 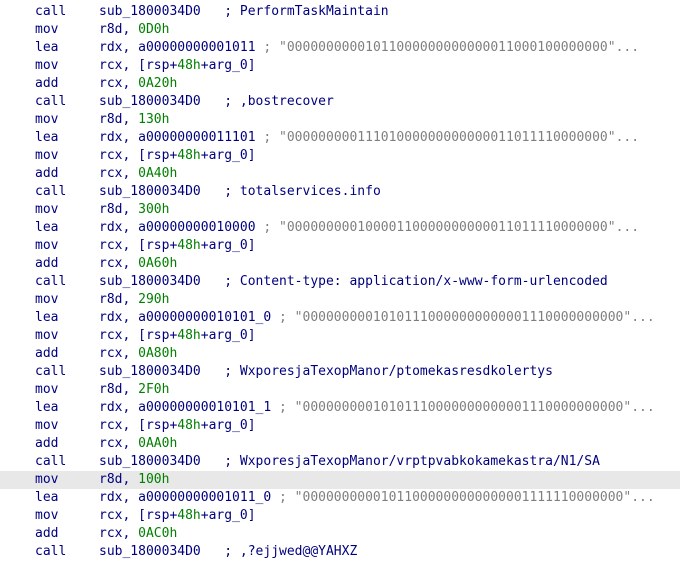 I want to click on instruction-operands: rcx, 0A20h, so click(x=138, y=84).